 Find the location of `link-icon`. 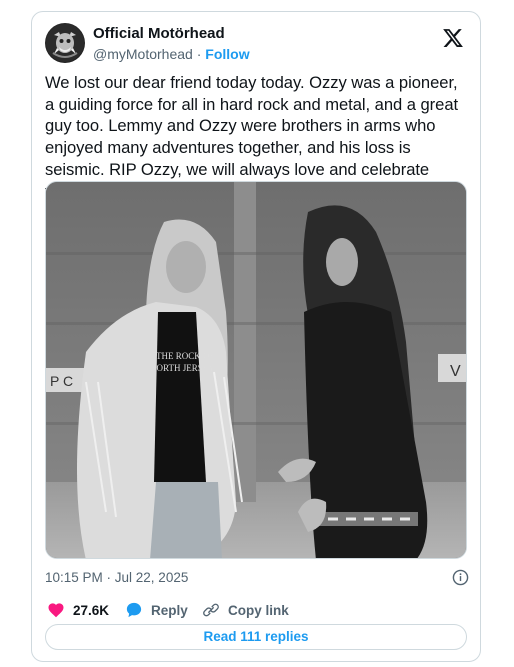

link-icon is located at coordinates (211, 610).